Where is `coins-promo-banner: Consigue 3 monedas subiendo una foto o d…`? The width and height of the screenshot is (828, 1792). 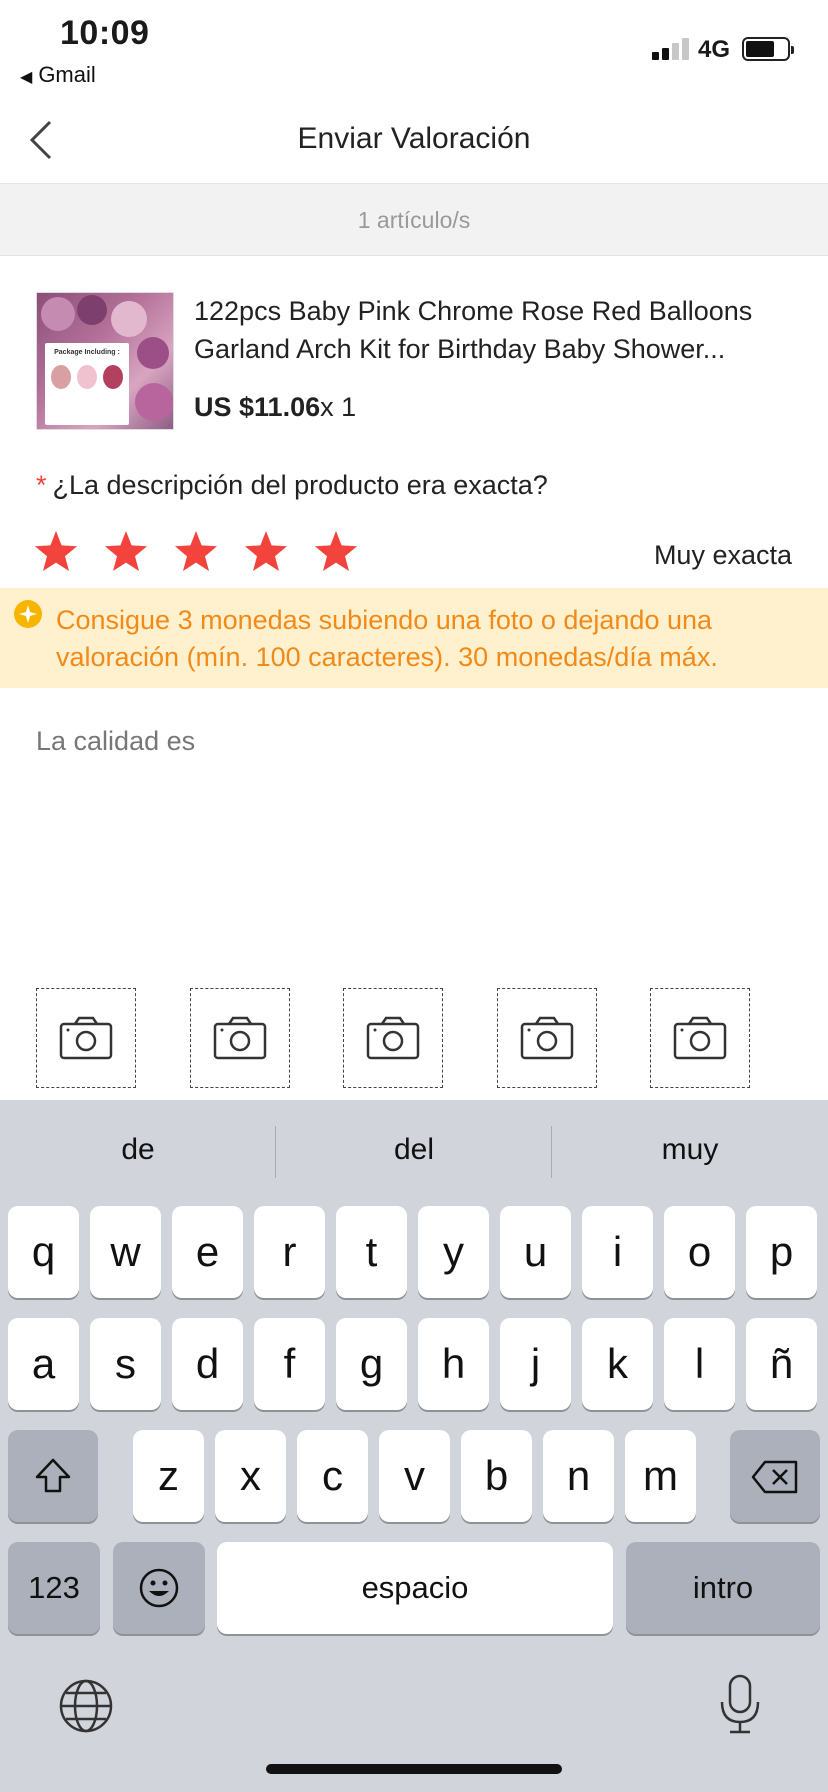
coins-promo-banner: Consigue 3 monedas subiendo una foto o d… is located at coordinates (414, 638).